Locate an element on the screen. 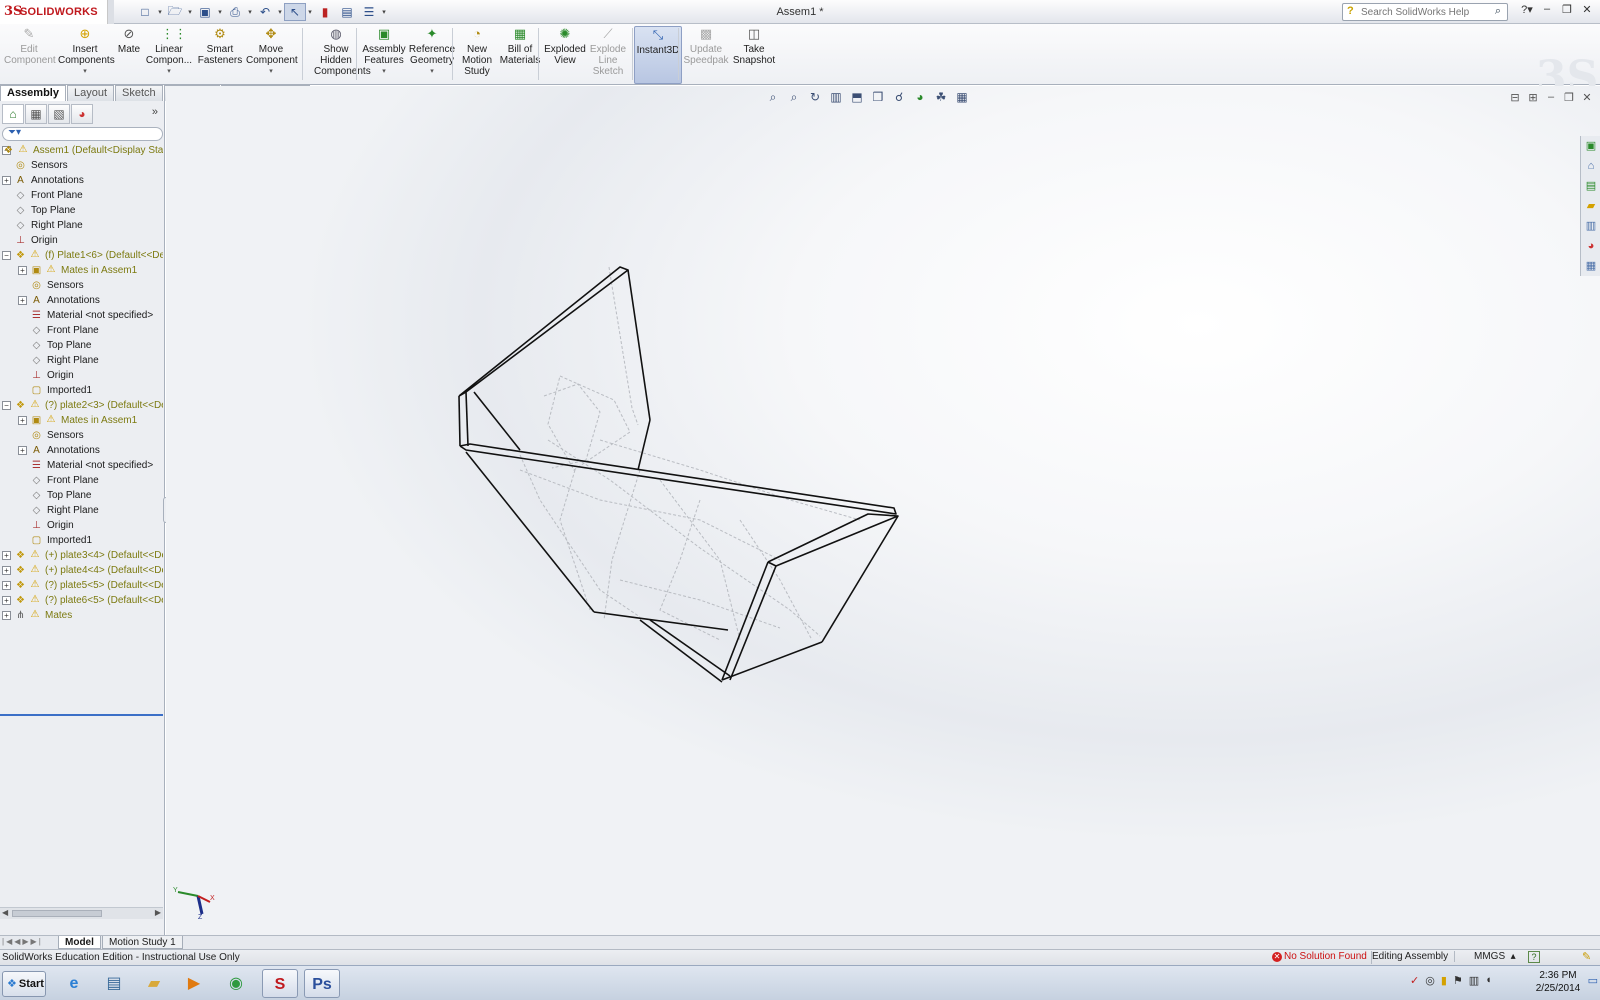 The width and height of the screenshot is (1600, 1000). instant3d-button: ⤡ Instant3D is located at coordinates (658, 55).